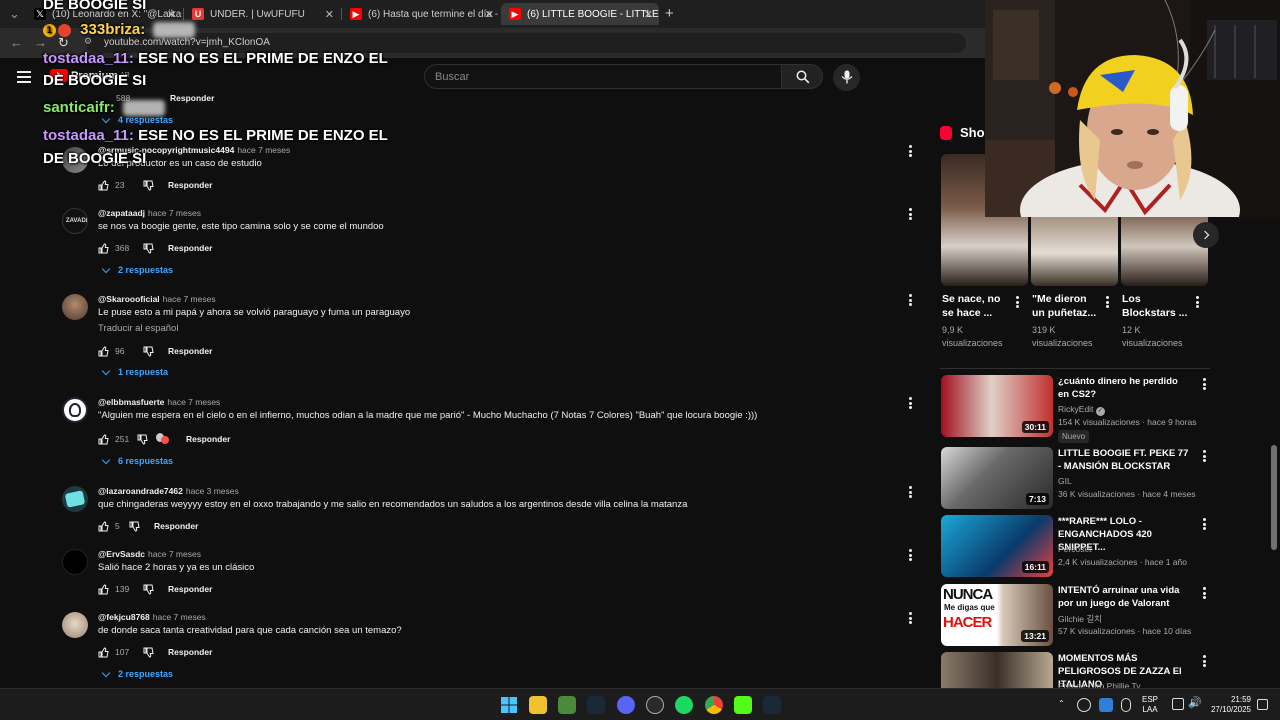 This screenshot has height=720, width=1280. Describe the element at coordinates (714, 705) in the screenshot. I see `chrome-icon` at that location.